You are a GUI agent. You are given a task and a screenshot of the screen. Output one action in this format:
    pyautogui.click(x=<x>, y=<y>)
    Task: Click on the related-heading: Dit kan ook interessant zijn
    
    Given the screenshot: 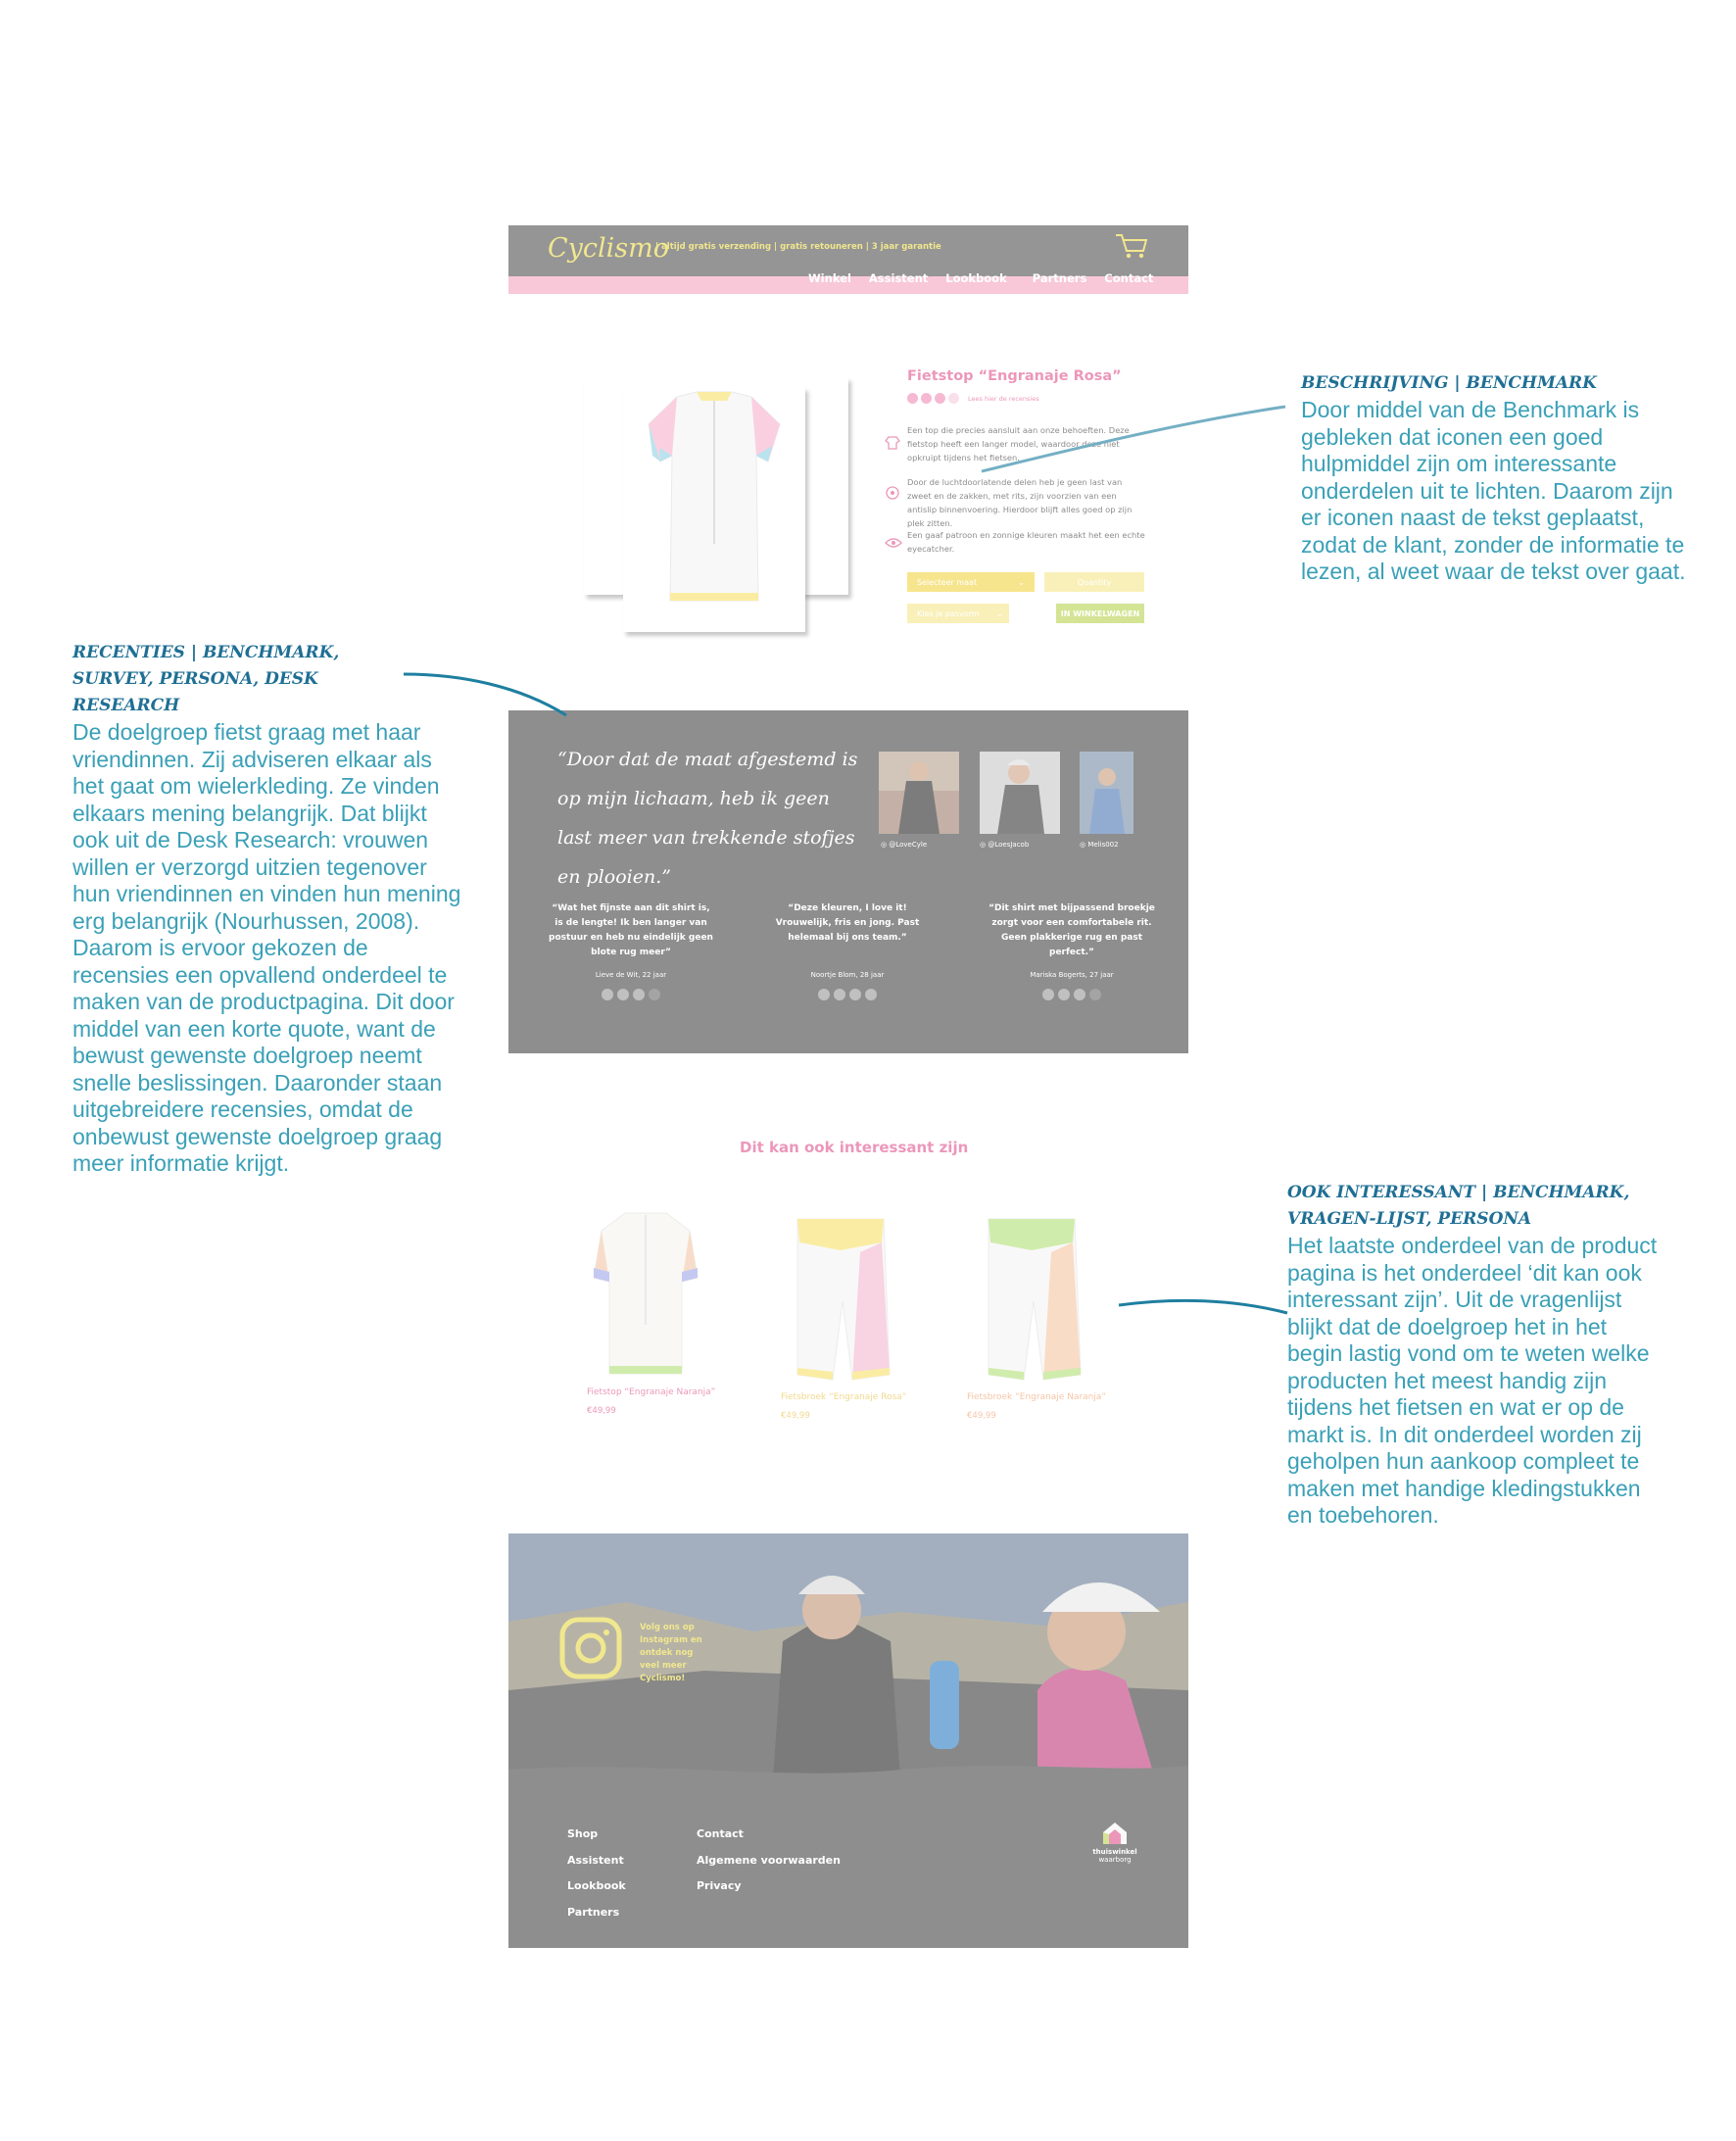 What is the action you would take?
    pyautogui.click(x=854, y=1147)
    